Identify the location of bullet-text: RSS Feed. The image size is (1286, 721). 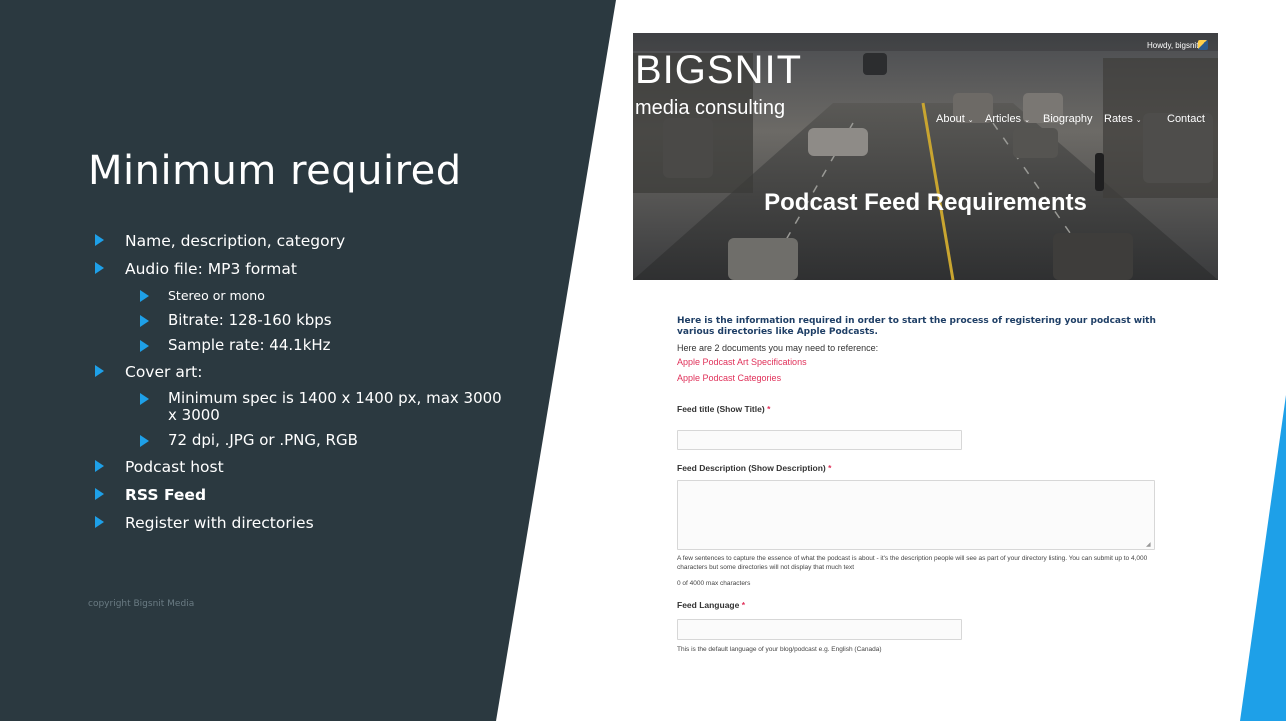
(166, 495).